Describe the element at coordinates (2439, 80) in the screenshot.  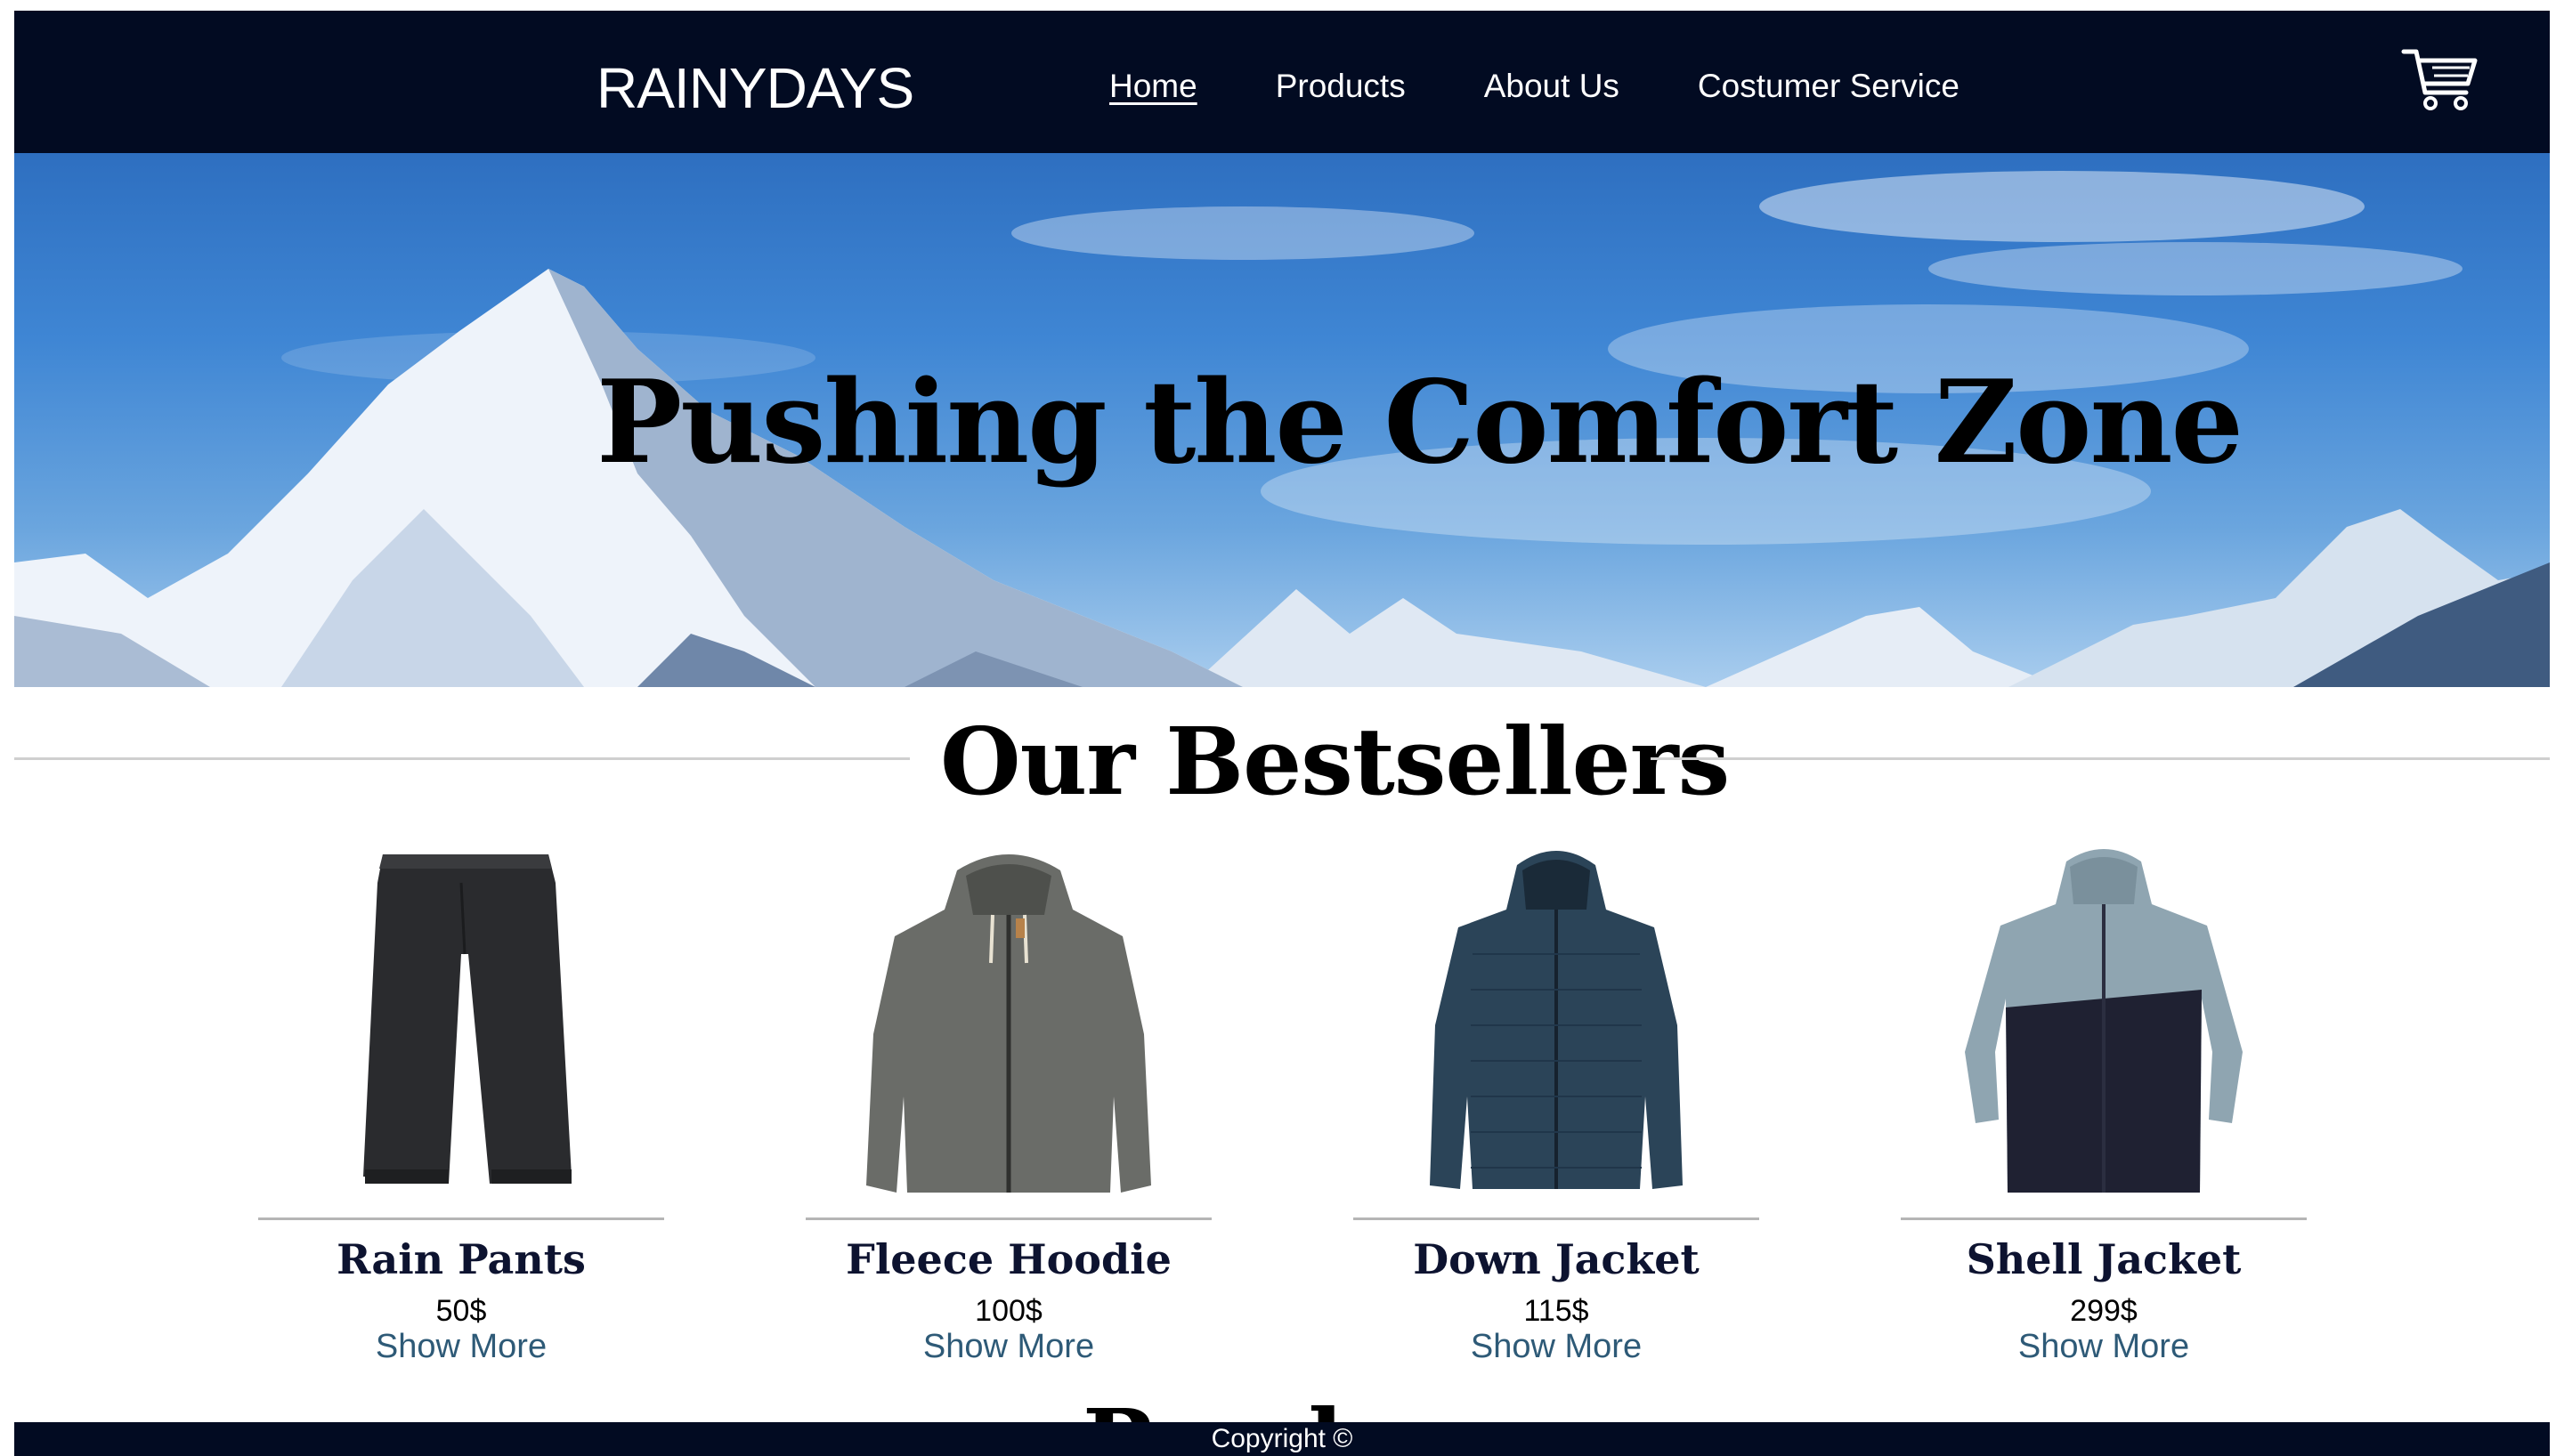
I see `cart-icon` at that location.